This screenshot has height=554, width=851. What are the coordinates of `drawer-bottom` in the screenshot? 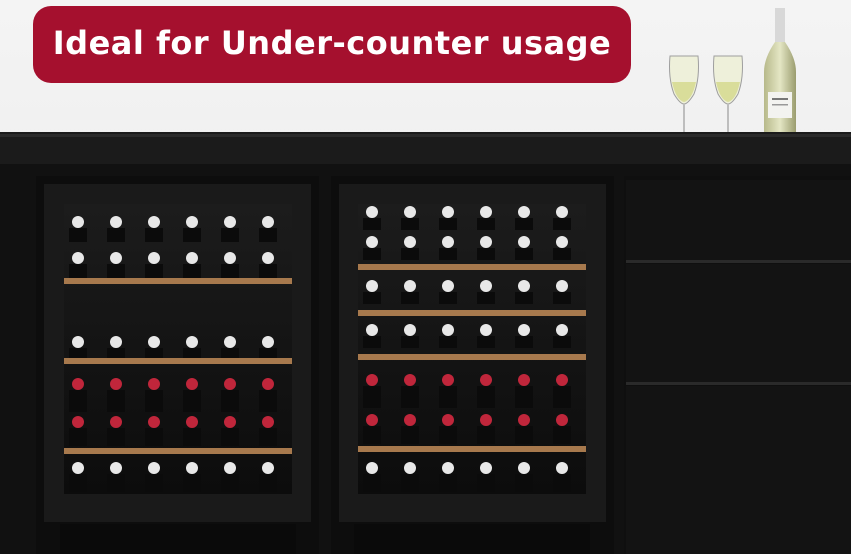 It's located at (738, 470).